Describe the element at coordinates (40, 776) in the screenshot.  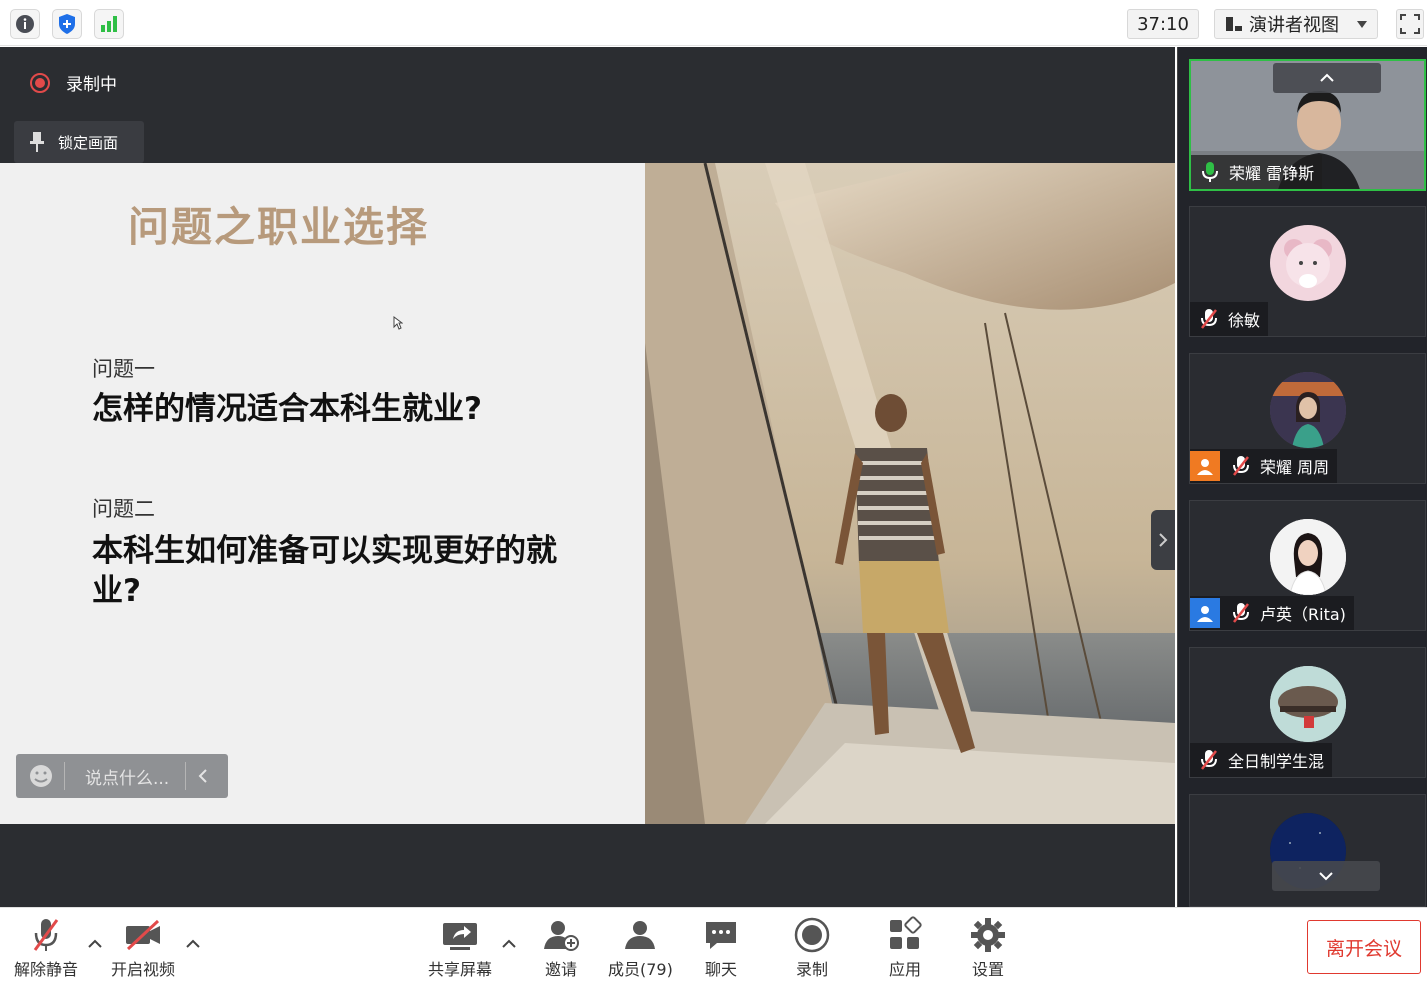
I see `emoji-icon` at that location.